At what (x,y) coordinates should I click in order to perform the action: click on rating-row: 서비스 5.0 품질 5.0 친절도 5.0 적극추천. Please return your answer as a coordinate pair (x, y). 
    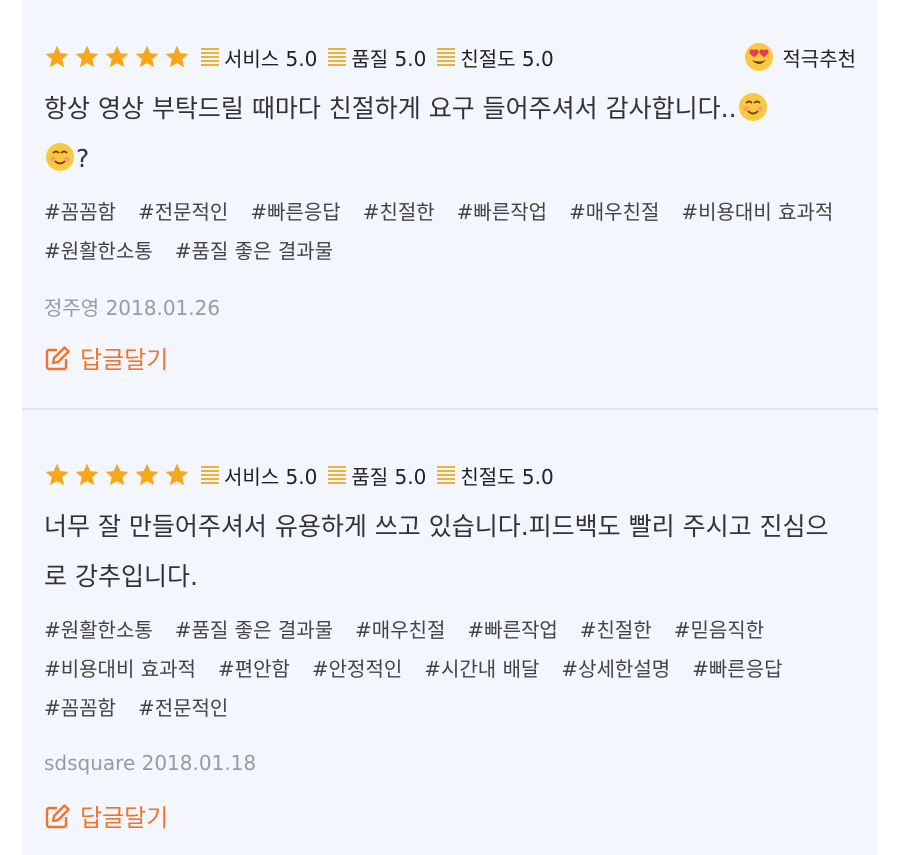
    Looking at the image, I should click on (450, 57).